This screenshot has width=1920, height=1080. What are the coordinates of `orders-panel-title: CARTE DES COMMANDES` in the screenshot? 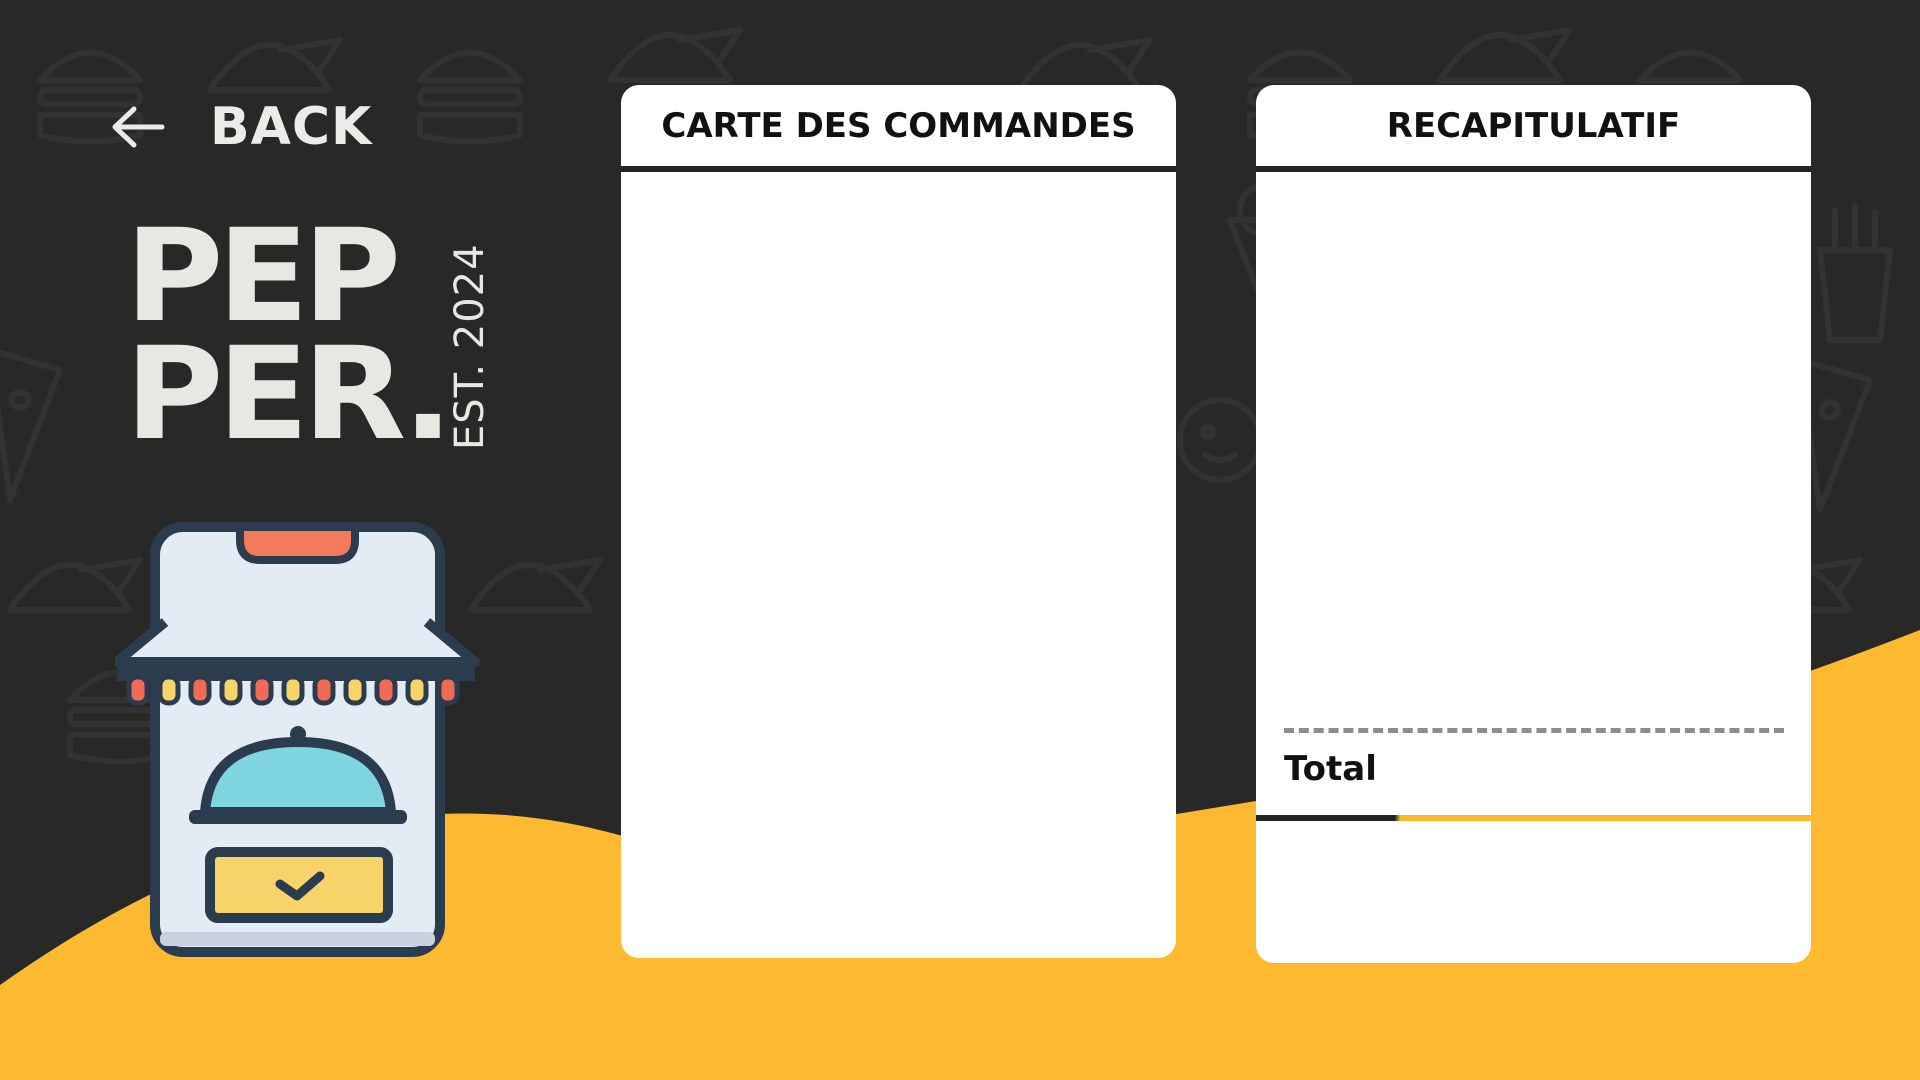 It's located at (898, 126).